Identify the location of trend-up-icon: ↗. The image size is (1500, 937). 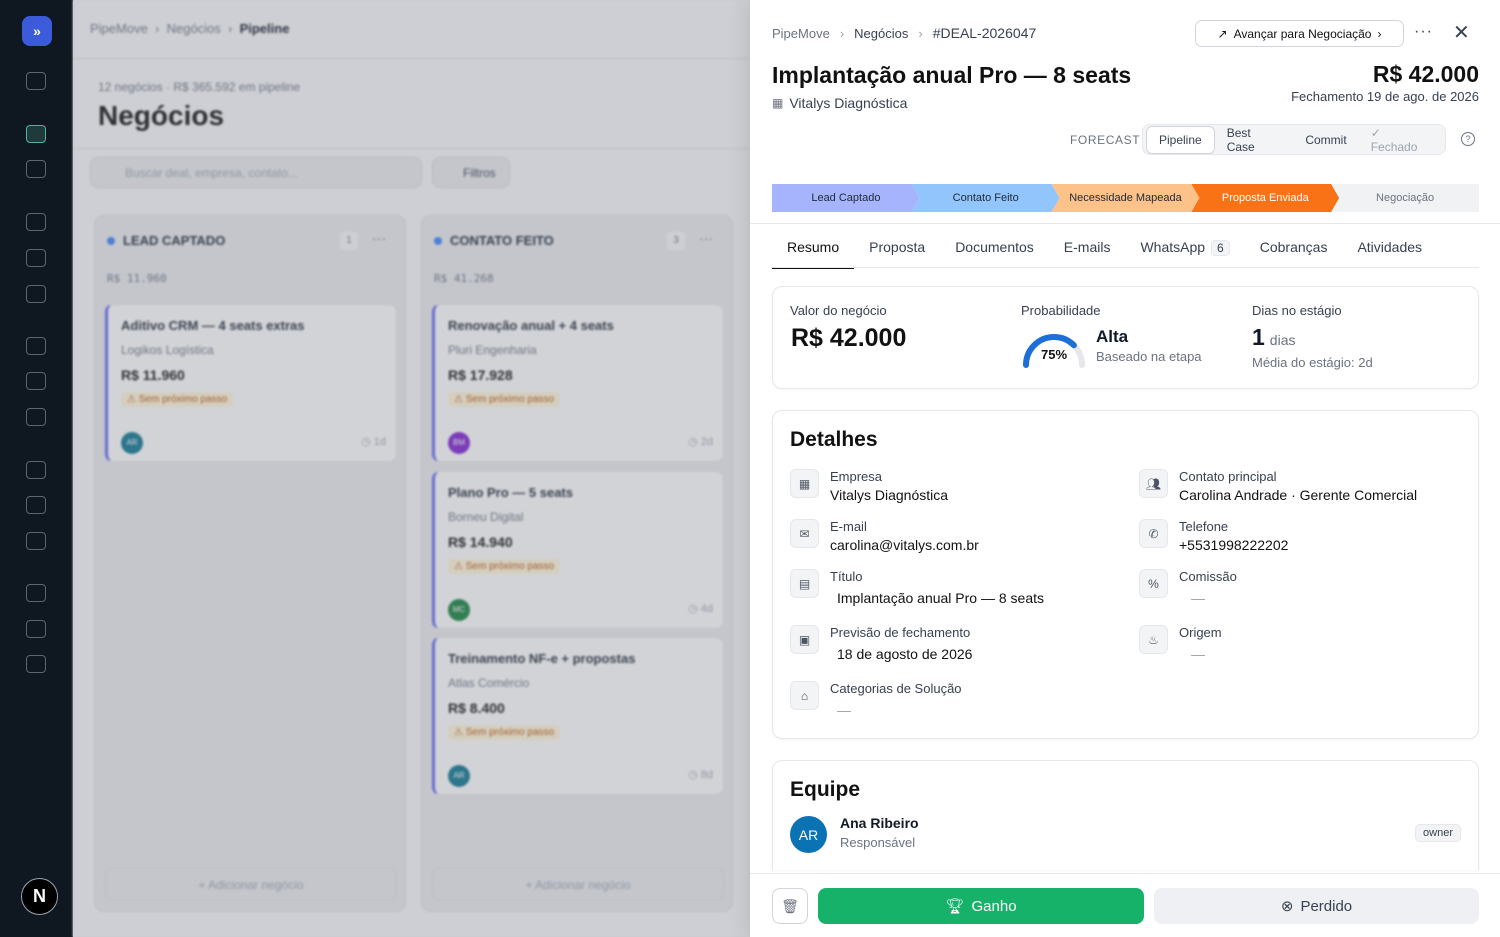
(1222, 33).